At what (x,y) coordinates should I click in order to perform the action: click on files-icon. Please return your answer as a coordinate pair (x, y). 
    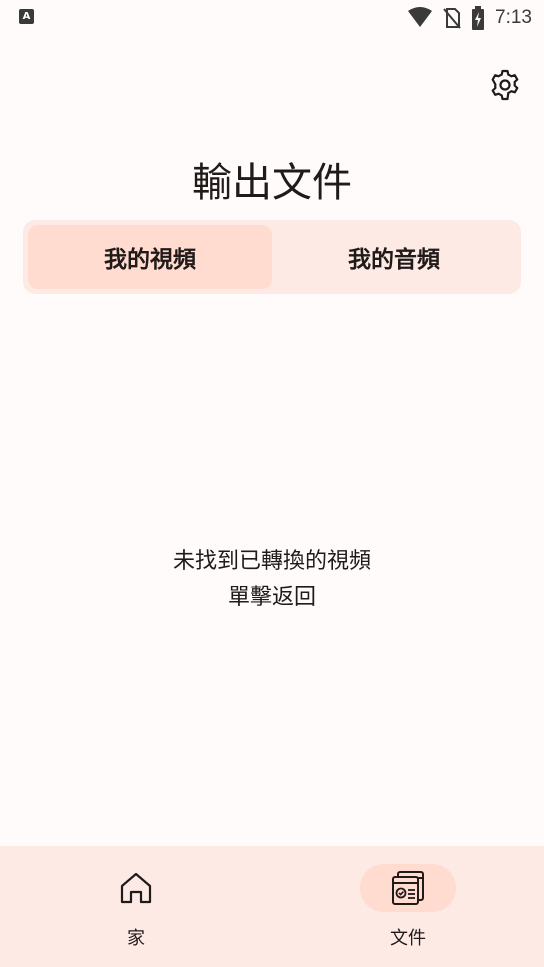
    Looking at the image, I should click on (408, 888).